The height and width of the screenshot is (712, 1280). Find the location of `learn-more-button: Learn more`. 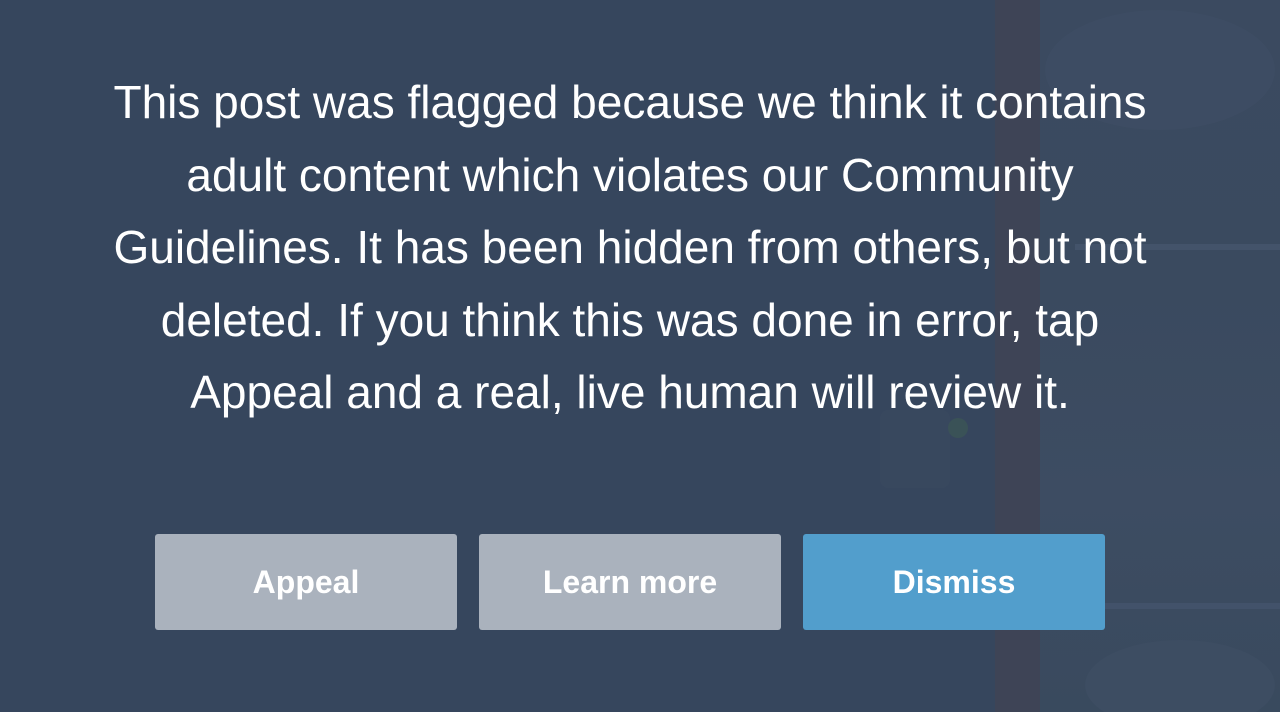

learn-more-button: Learn more is located at coordinates (630, 582).